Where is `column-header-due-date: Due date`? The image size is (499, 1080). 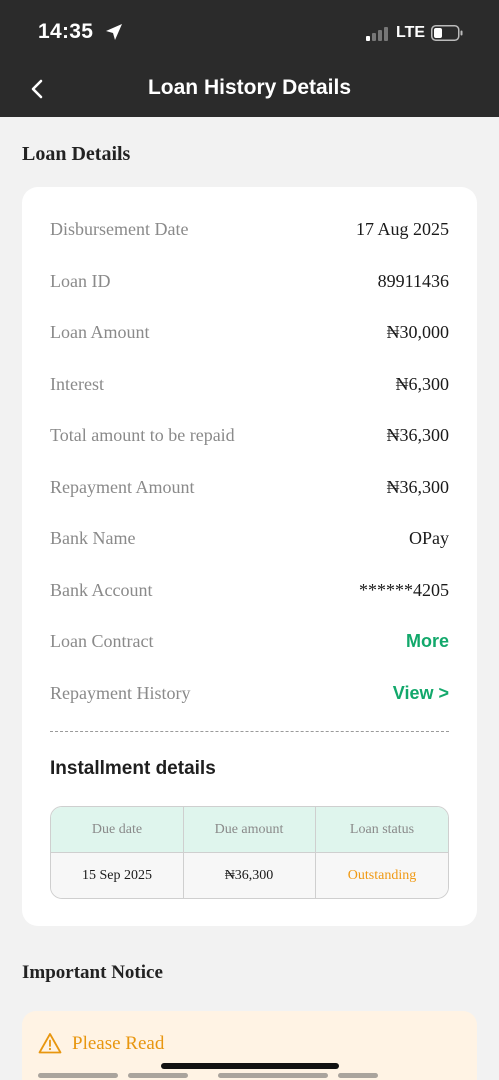 column-header-due-date: Due date is located at coordinates (117, 829).